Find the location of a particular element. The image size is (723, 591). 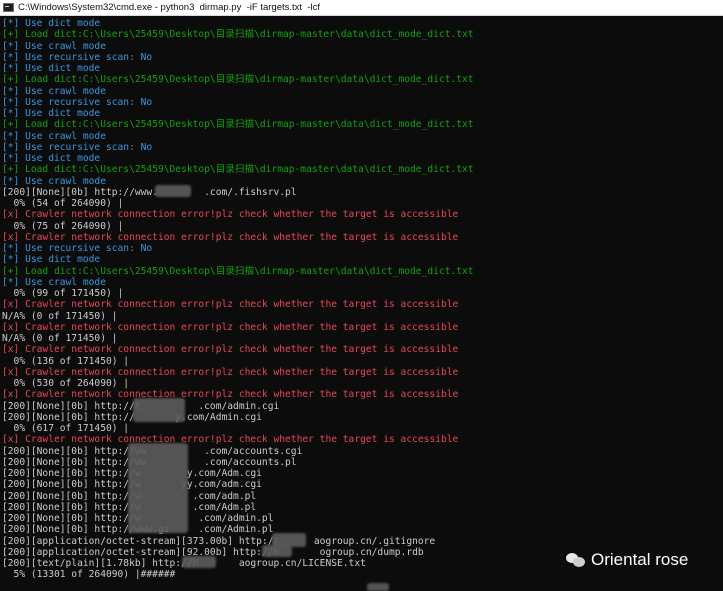

cmd-icon is located at coordinates (8, 7).